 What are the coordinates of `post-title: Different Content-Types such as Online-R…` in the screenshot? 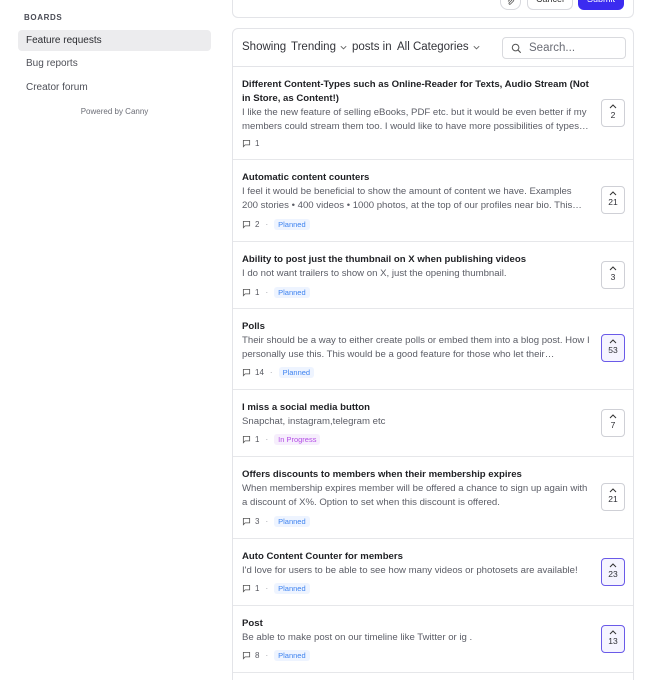 It's located at (415, 91).